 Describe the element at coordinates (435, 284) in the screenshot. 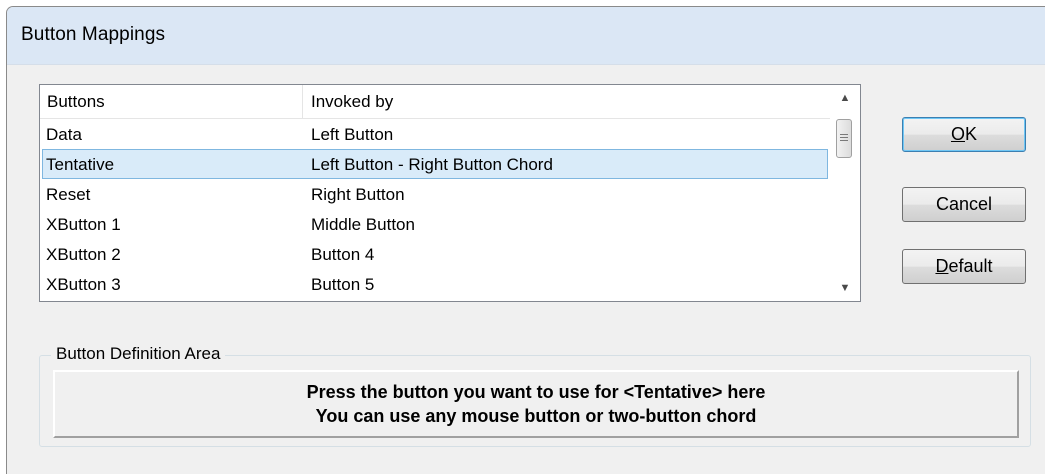

I see `list-row: XButton 3 Button 5` at that location.